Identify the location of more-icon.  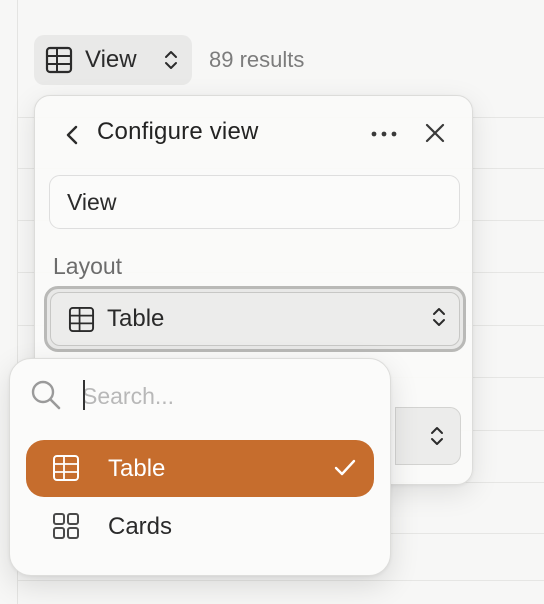
(384, 134).